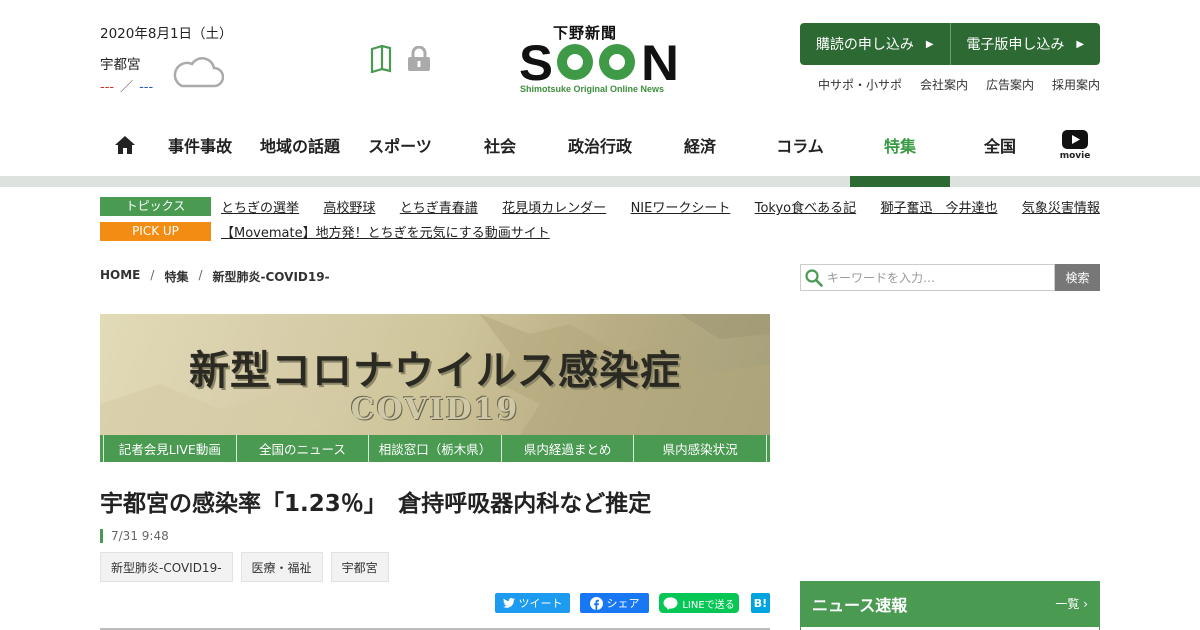  Describe the element at coordinates (300, 145) in the screenshot. I see `nav-item-local: 地域の話題` at that location.